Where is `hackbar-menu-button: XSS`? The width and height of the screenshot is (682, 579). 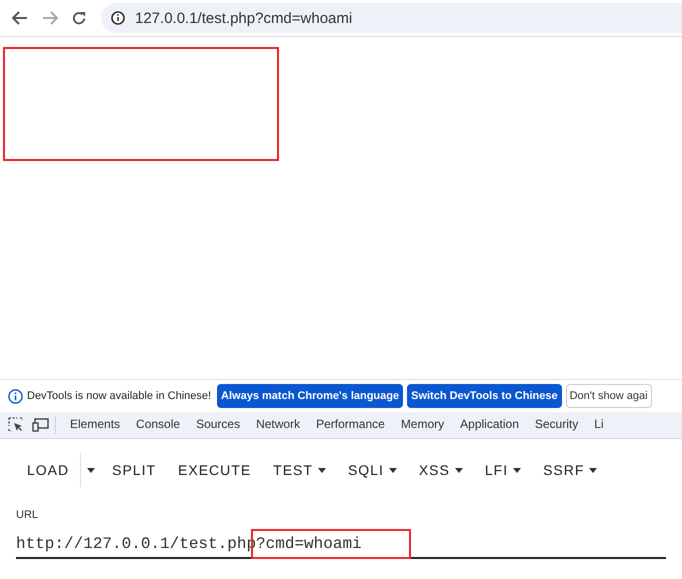
hackbar-menu-button: XSS is located at coordinates (441, 470).